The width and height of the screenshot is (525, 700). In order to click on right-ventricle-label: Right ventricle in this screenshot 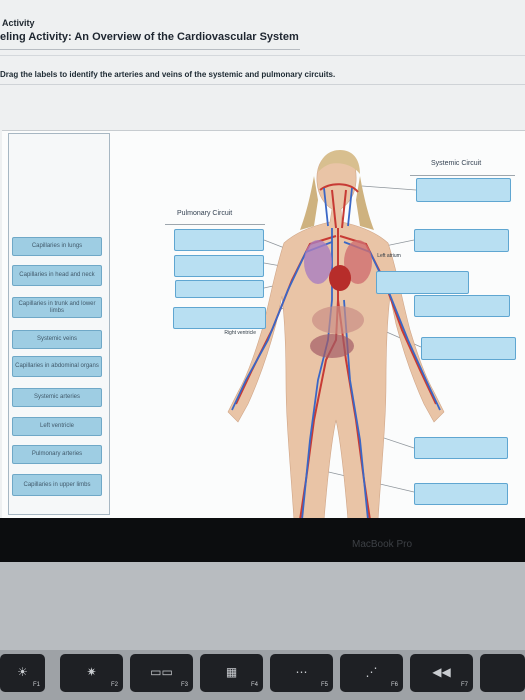, I will do `click(240, 333)`.